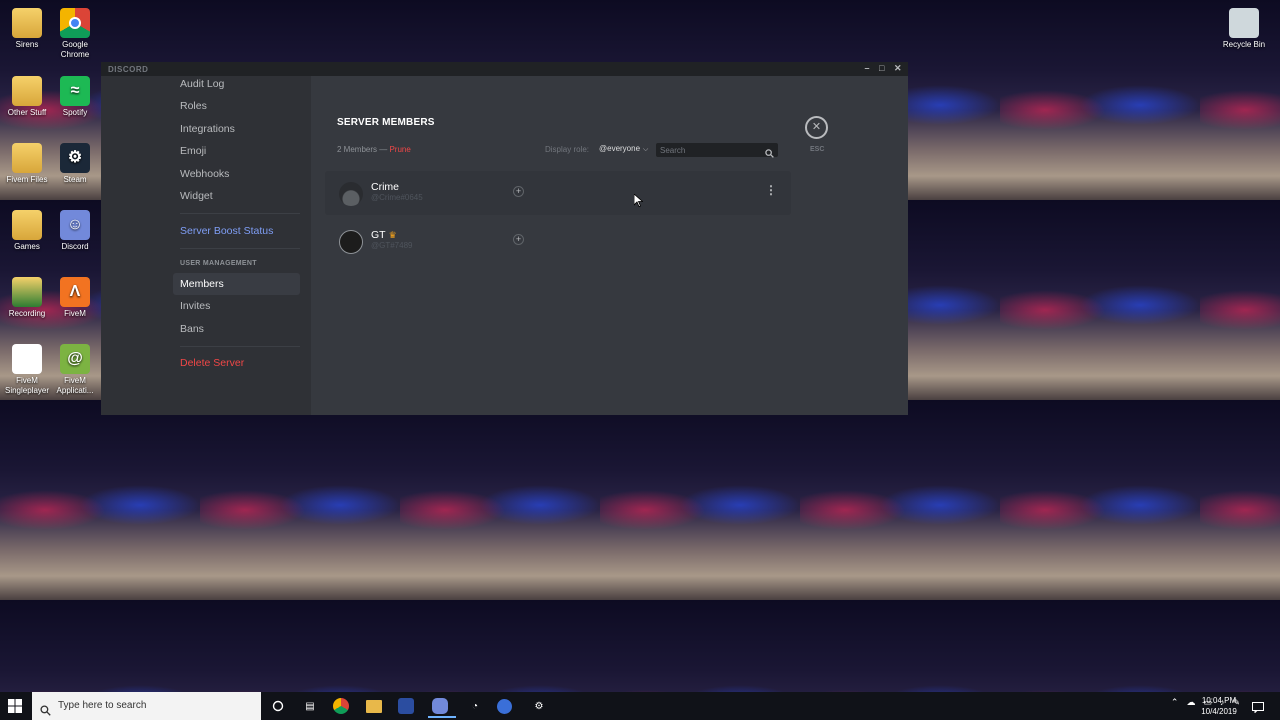 The image size is (1280, 720). I want to click on desktop-icon-sirens: Sirens, so click(27, 29).